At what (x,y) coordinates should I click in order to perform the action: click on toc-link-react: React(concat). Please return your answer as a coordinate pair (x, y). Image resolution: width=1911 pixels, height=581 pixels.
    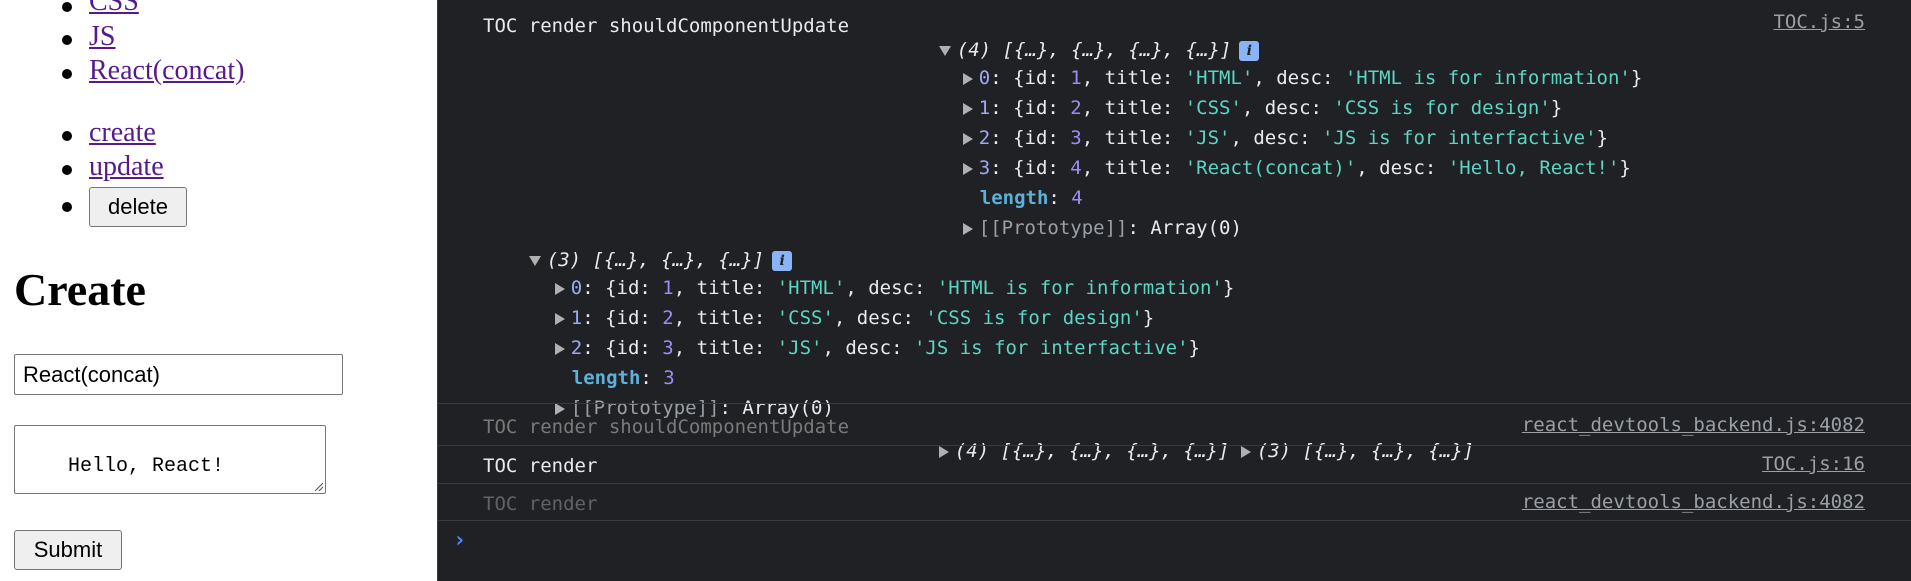
    Looking at the image, I should click on (166, 71).